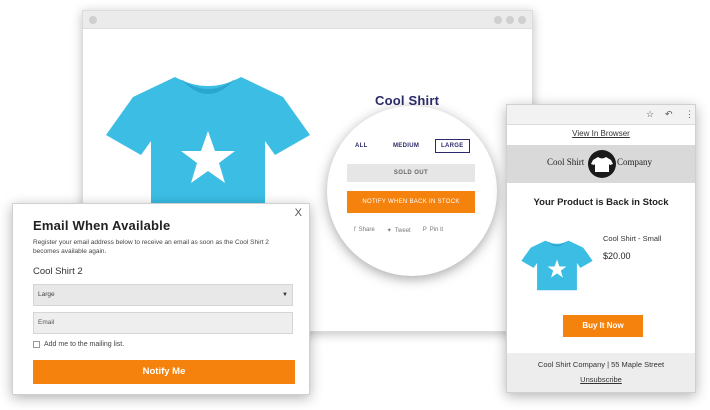  I want to click on share-label: Share, so click(366, 230).